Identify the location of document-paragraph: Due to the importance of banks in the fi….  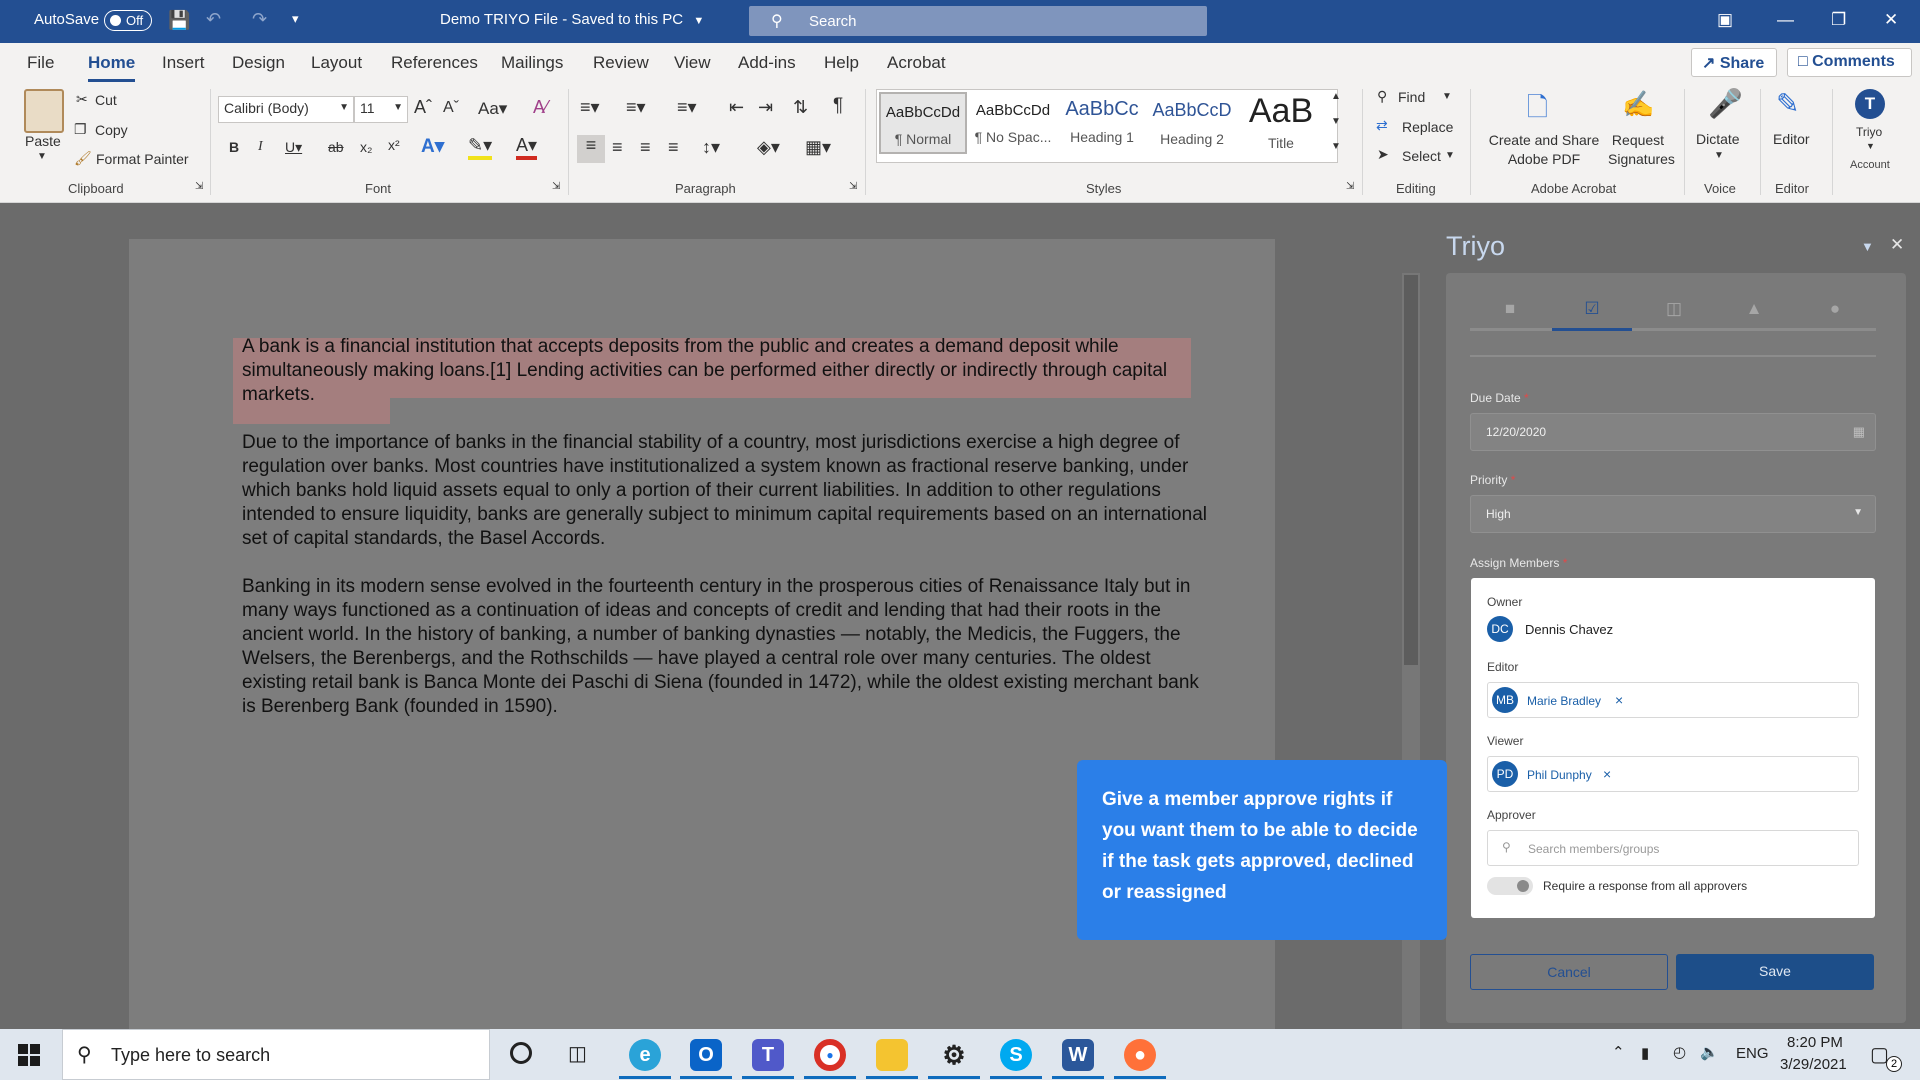
(726, 491).